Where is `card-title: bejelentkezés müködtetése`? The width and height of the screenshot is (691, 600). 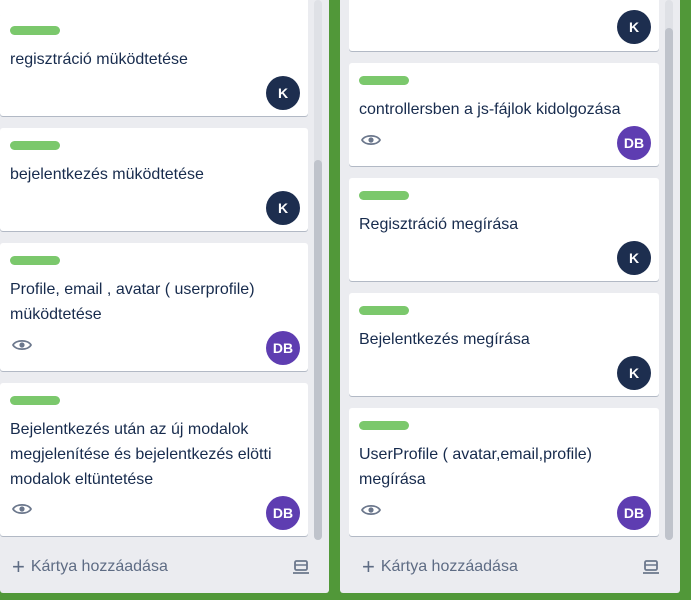 card-title: bejelentkezés müködtetése is located at coordinates (107, 174).